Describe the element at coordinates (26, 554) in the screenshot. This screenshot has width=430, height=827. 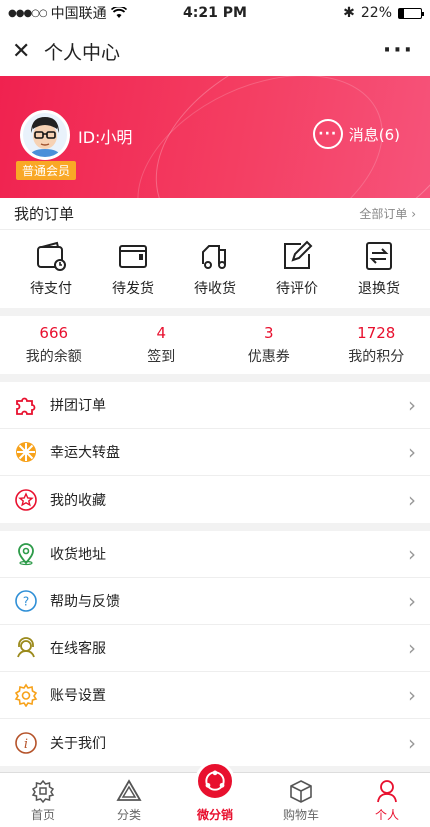
I see `location-icon` at that location.